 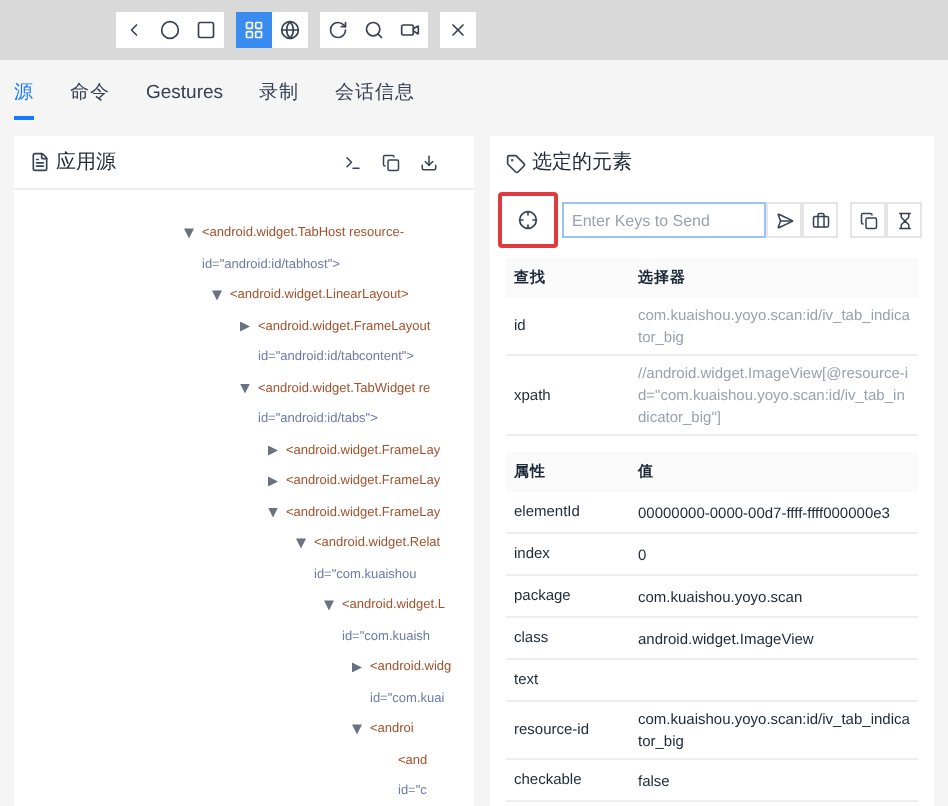 I want to click on send-icon, so click(x=784, y=220).